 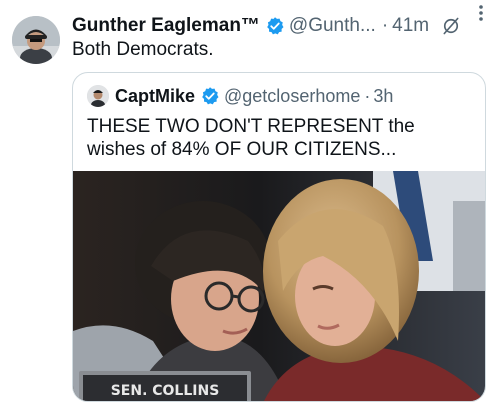 What do you see at coordinates (165, 391) in the screenshot?
I see `nameplate-text: SEN. COLLINS` at bounding box center [165, 391].